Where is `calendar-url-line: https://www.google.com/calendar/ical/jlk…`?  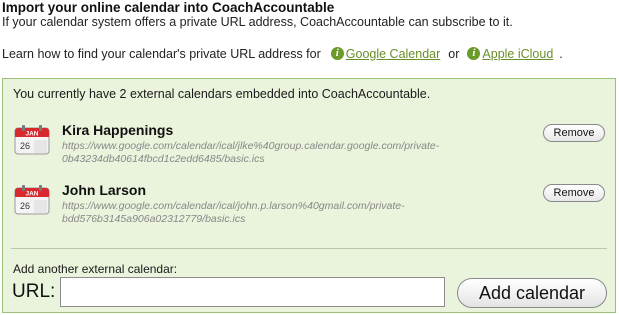
calendar-url-line: https://www.google.com/calendar/ical/jlk… is located at coordinates (251, 146).